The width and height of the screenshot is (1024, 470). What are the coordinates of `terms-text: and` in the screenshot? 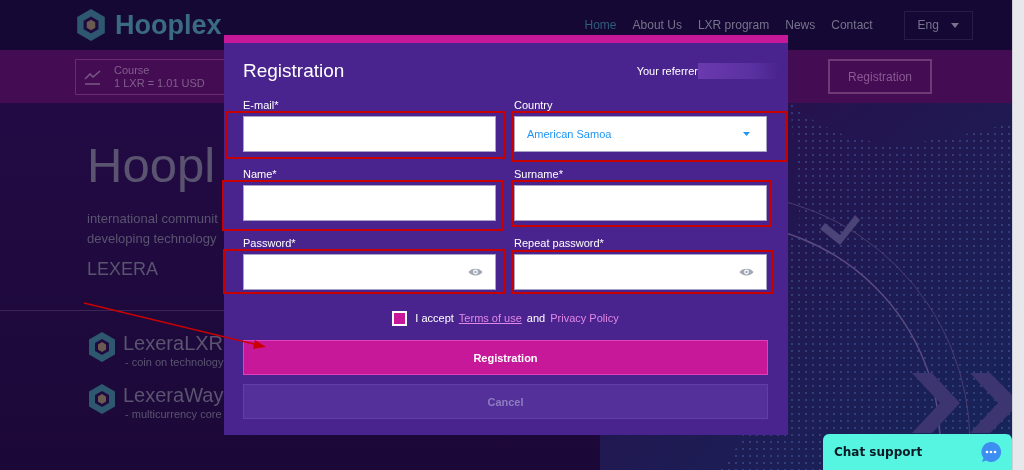 It's located at (536, 318).